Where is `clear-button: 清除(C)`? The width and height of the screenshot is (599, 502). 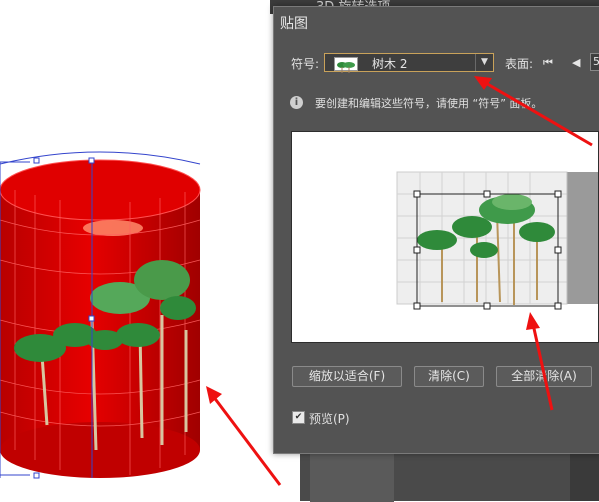 clear-button: 清除(C) is located at coordinates (449, 376).